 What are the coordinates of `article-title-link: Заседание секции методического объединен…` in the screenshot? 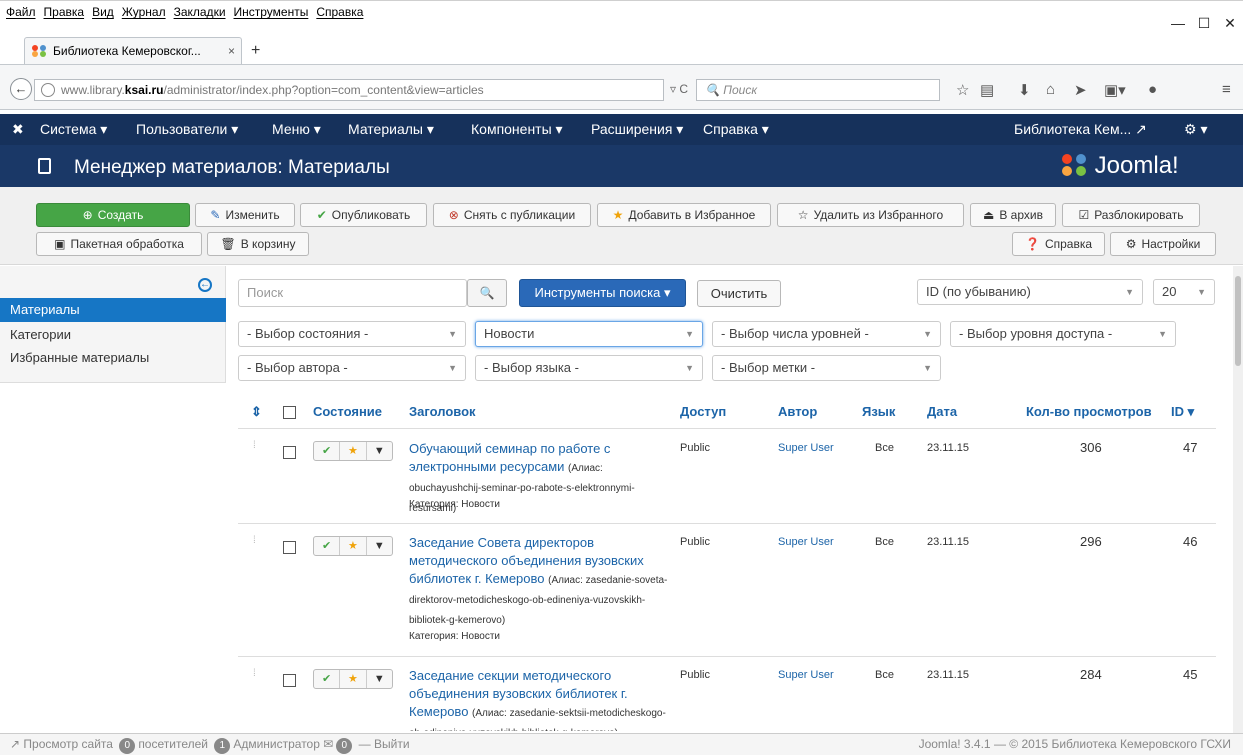 It's located at (541, 699).